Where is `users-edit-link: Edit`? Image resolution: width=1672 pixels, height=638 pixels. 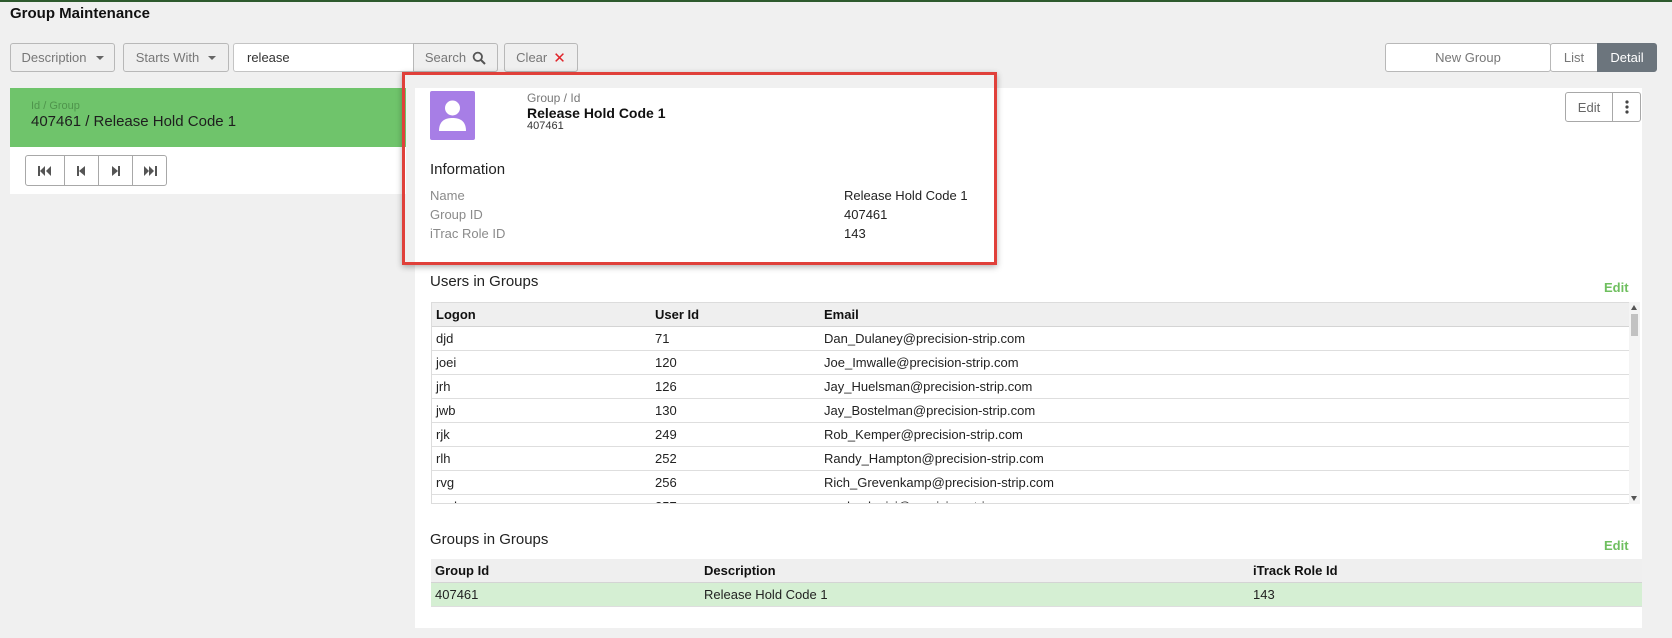
users-edit-link: Edit is located at coordinates (1616, 287).